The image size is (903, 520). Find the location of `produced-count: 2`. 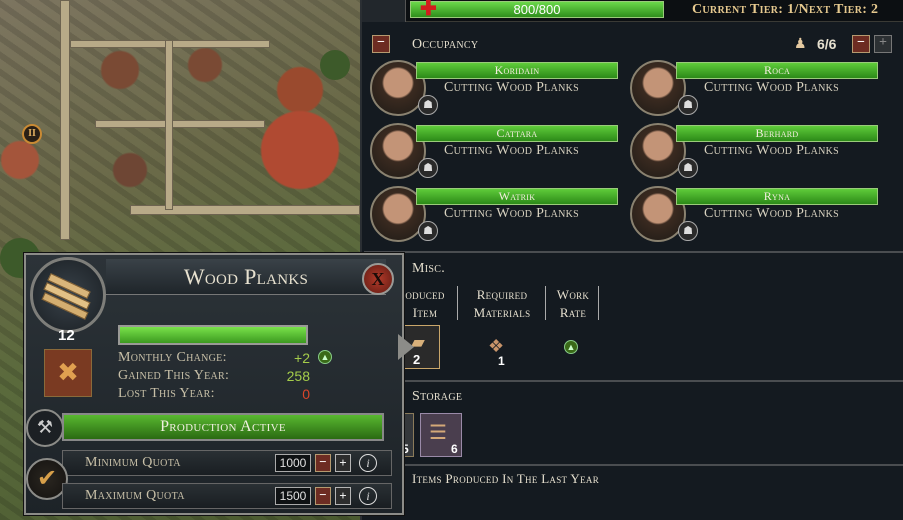

produced-count: 2 is located at coordinates (417, 359).